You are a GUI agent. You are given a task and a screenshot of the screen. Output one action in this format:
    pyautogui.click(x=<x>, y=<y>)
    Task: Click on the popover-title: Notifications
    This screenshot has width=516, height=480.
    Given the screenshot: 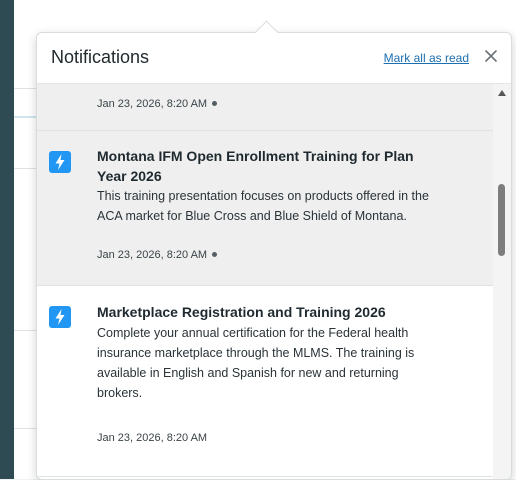 What is the action you would take?
    pyautogui.click(x=100, y=57)
    